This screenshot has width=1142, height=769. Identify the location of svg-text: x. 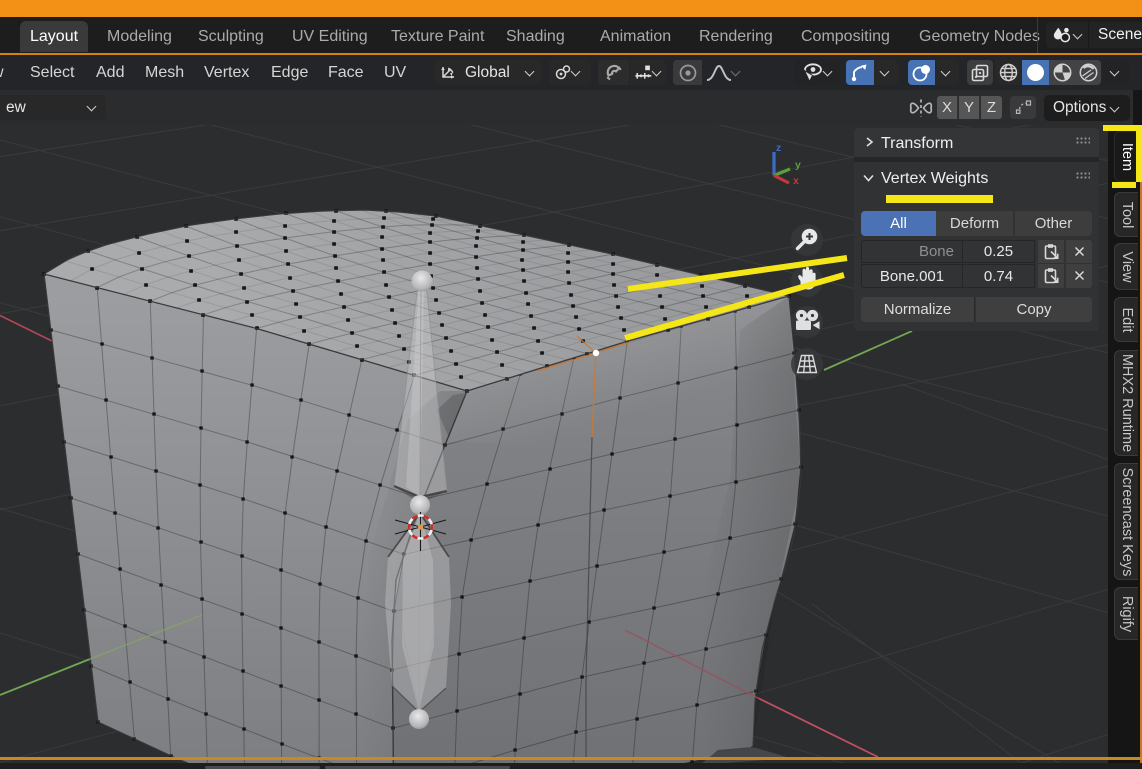
(796, 181).